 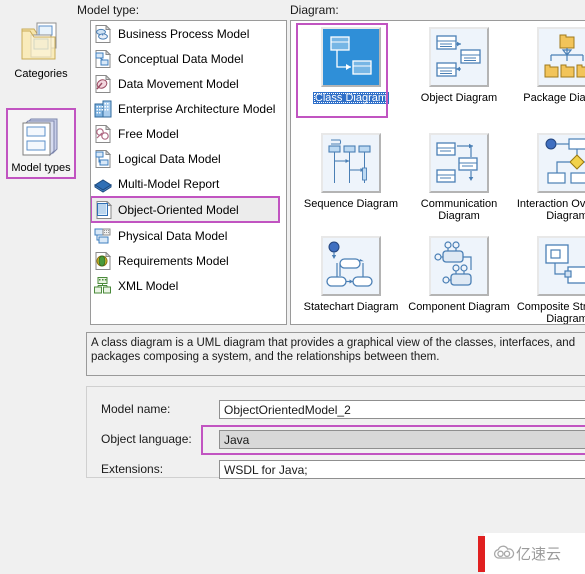 What do you see at coordinates (550, 210) in the screenshot?
I see `diagram-item-label: Interaction Overview Diagram` at bounding box center [550, 210].